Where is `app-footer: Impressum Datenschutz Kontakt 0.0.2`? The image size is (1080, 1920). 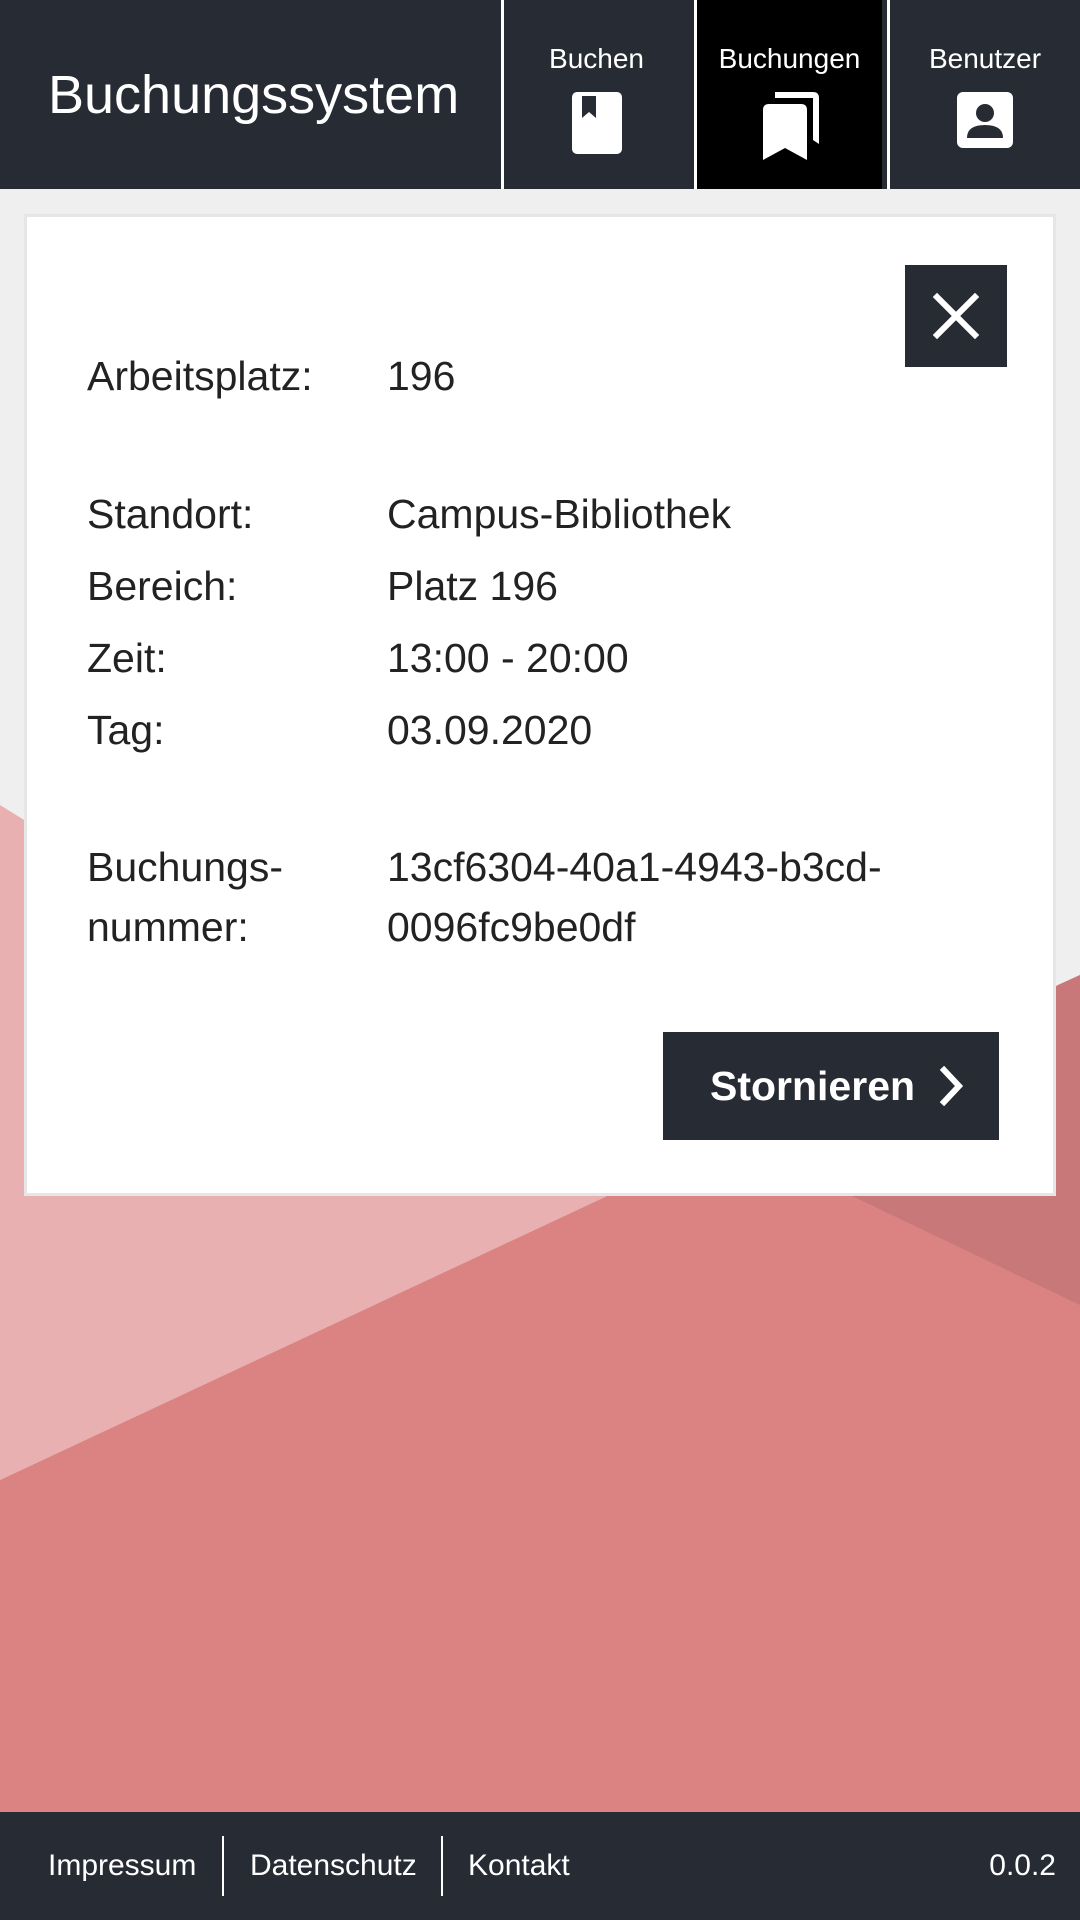 app-footer: Impressum Datenschutz Kontakt 0.0.2 is located at coordinates (540, 1866).